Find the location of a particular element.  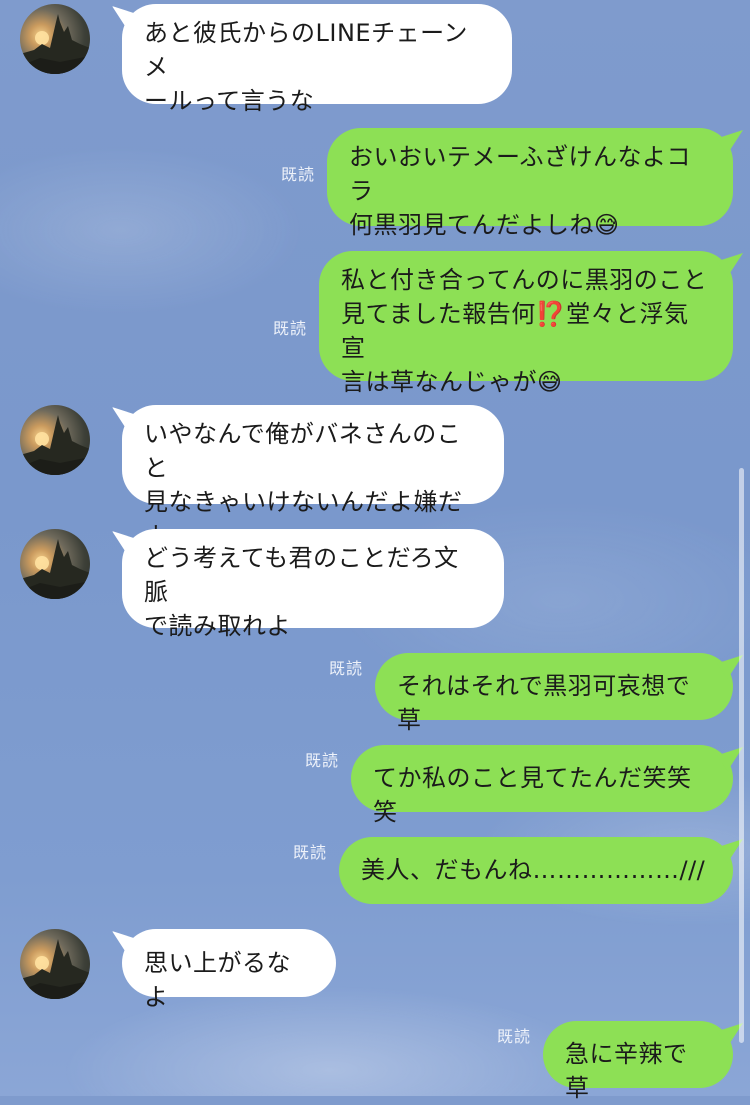

message-bubble-outgoing: てか私のこと見てたんだ笑笑笑 is located at coordinates (542, 785).